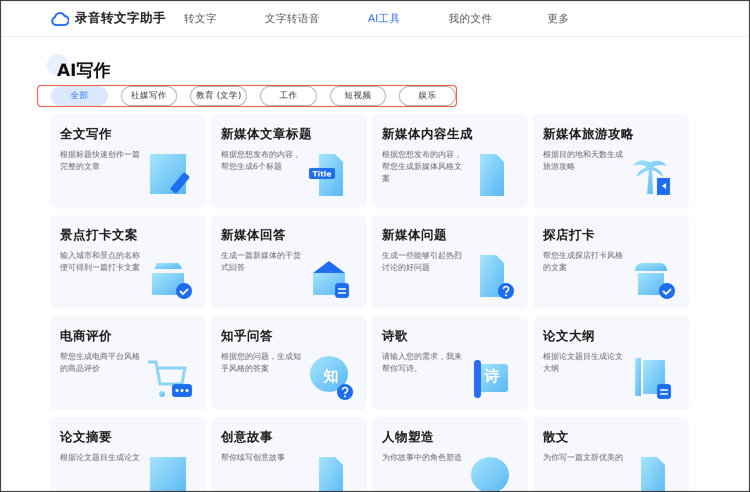  What do you see at coordinates (86, 134) in the screenshot?
I see `card-title: 全文写作` at bounding box center [86, 134].